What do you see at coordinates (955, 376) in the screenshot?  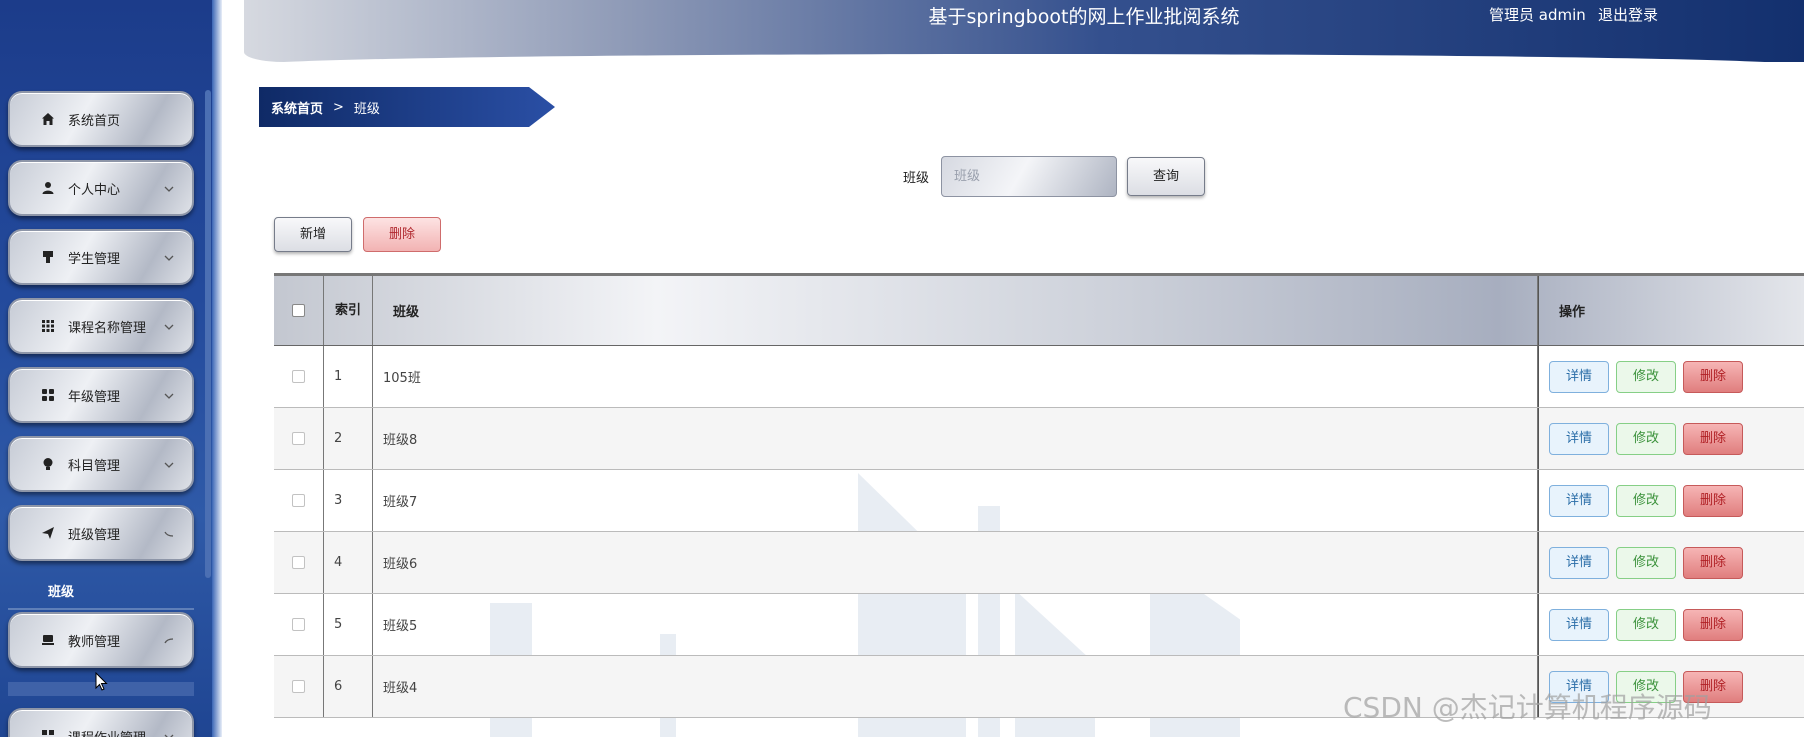 I see `row-class-name: 105班` at bounding box center [955, 376].